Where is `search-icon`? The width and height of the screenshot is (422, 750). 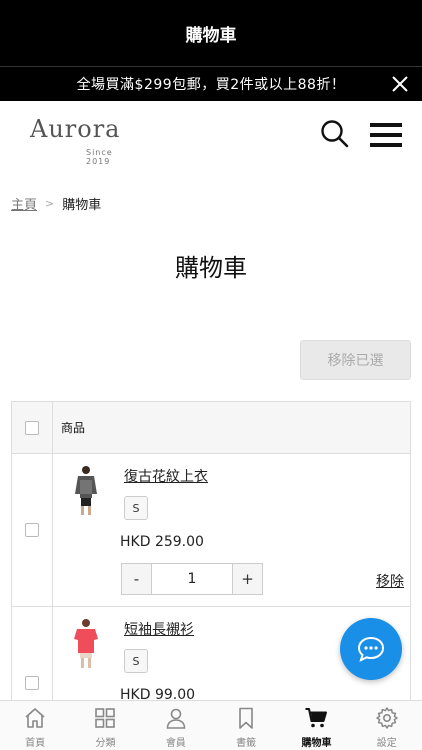
search-icon is located at coordinates (335, 134).